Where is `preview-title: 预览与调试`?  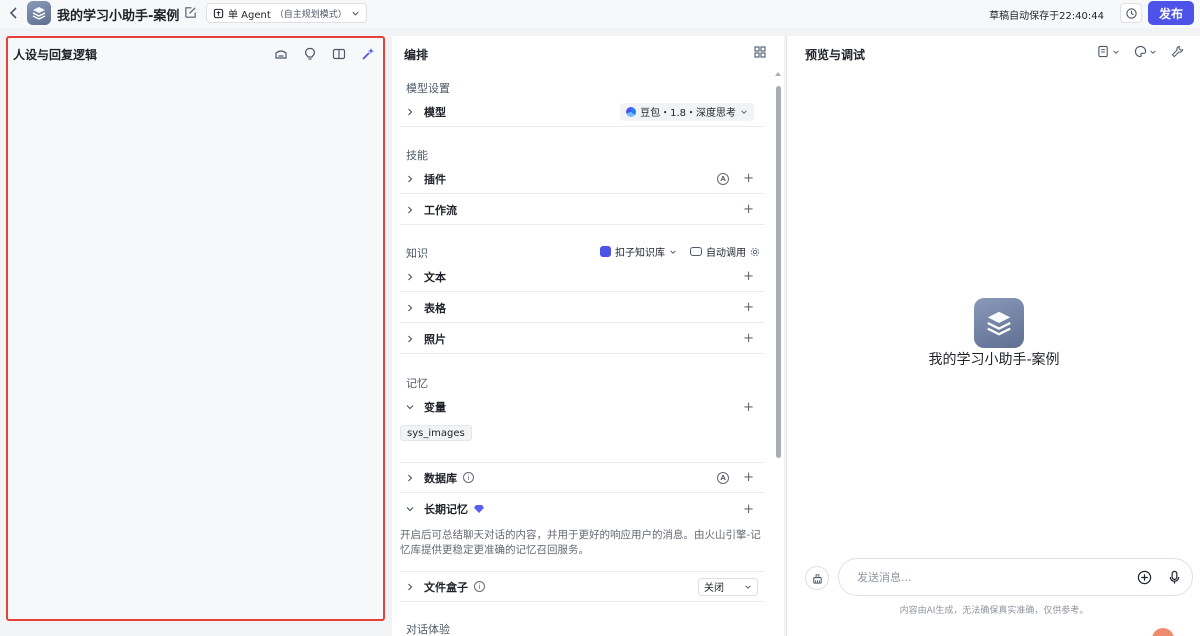 preview-title: 预览与调试 is located at coordinates (835, 55).